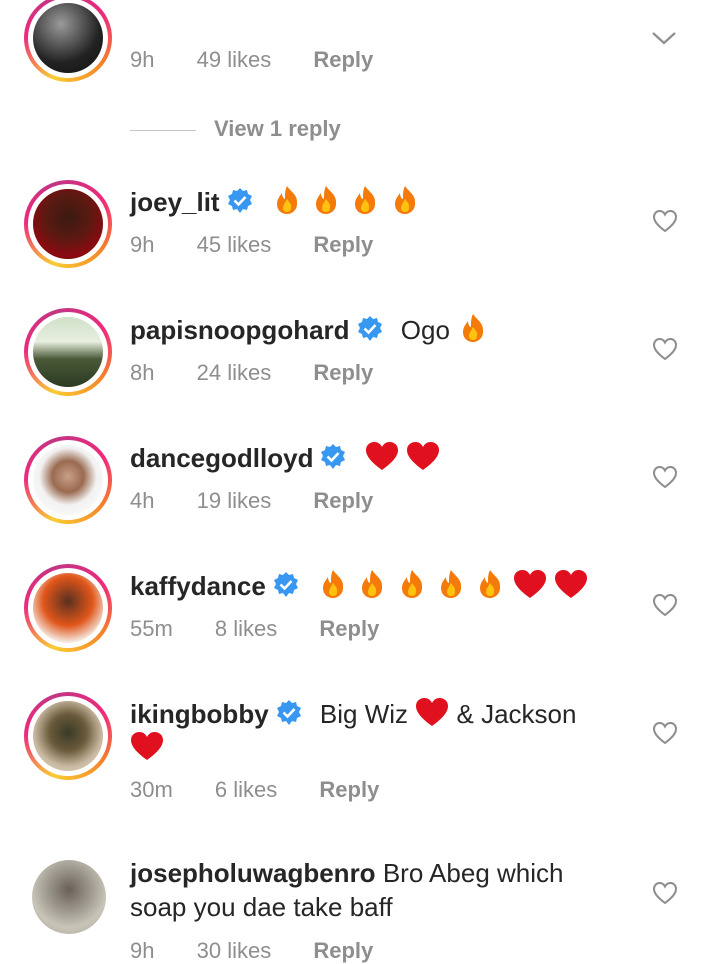 The width and height of the screenshot is (720, 964). I want to click on chevron-down-icon, so click(664, 38).